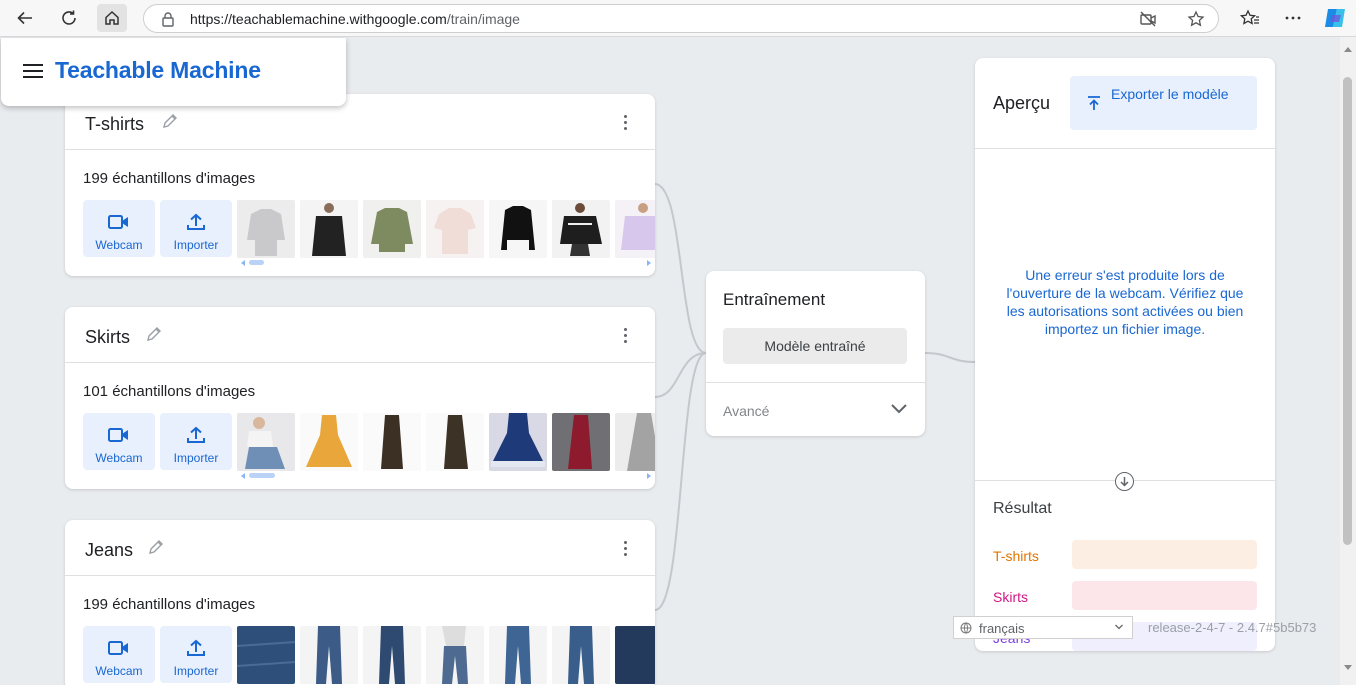 Image resolution: width=1356 pixels, height=685 pixels. I want to click on home-icon, so click(112, 17).